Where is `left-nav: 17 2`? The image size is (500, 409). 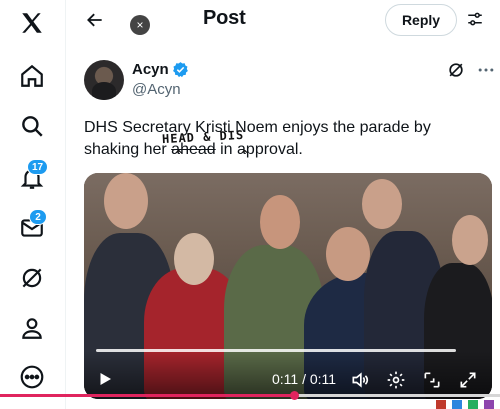
left-nav: 17 2 is located at coordinates (33, 204).